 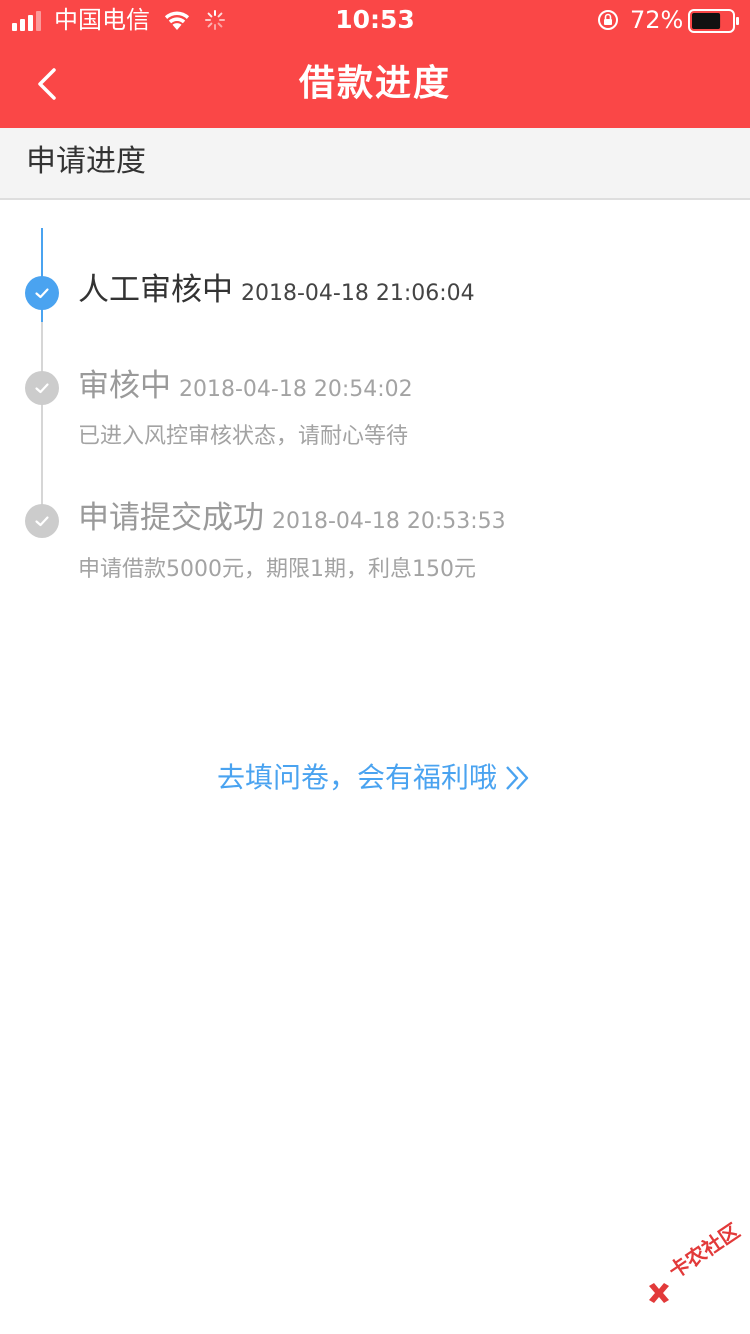 I want to click on status-bar: 中国电信 10:53 72%, so click(x=375, y=20).